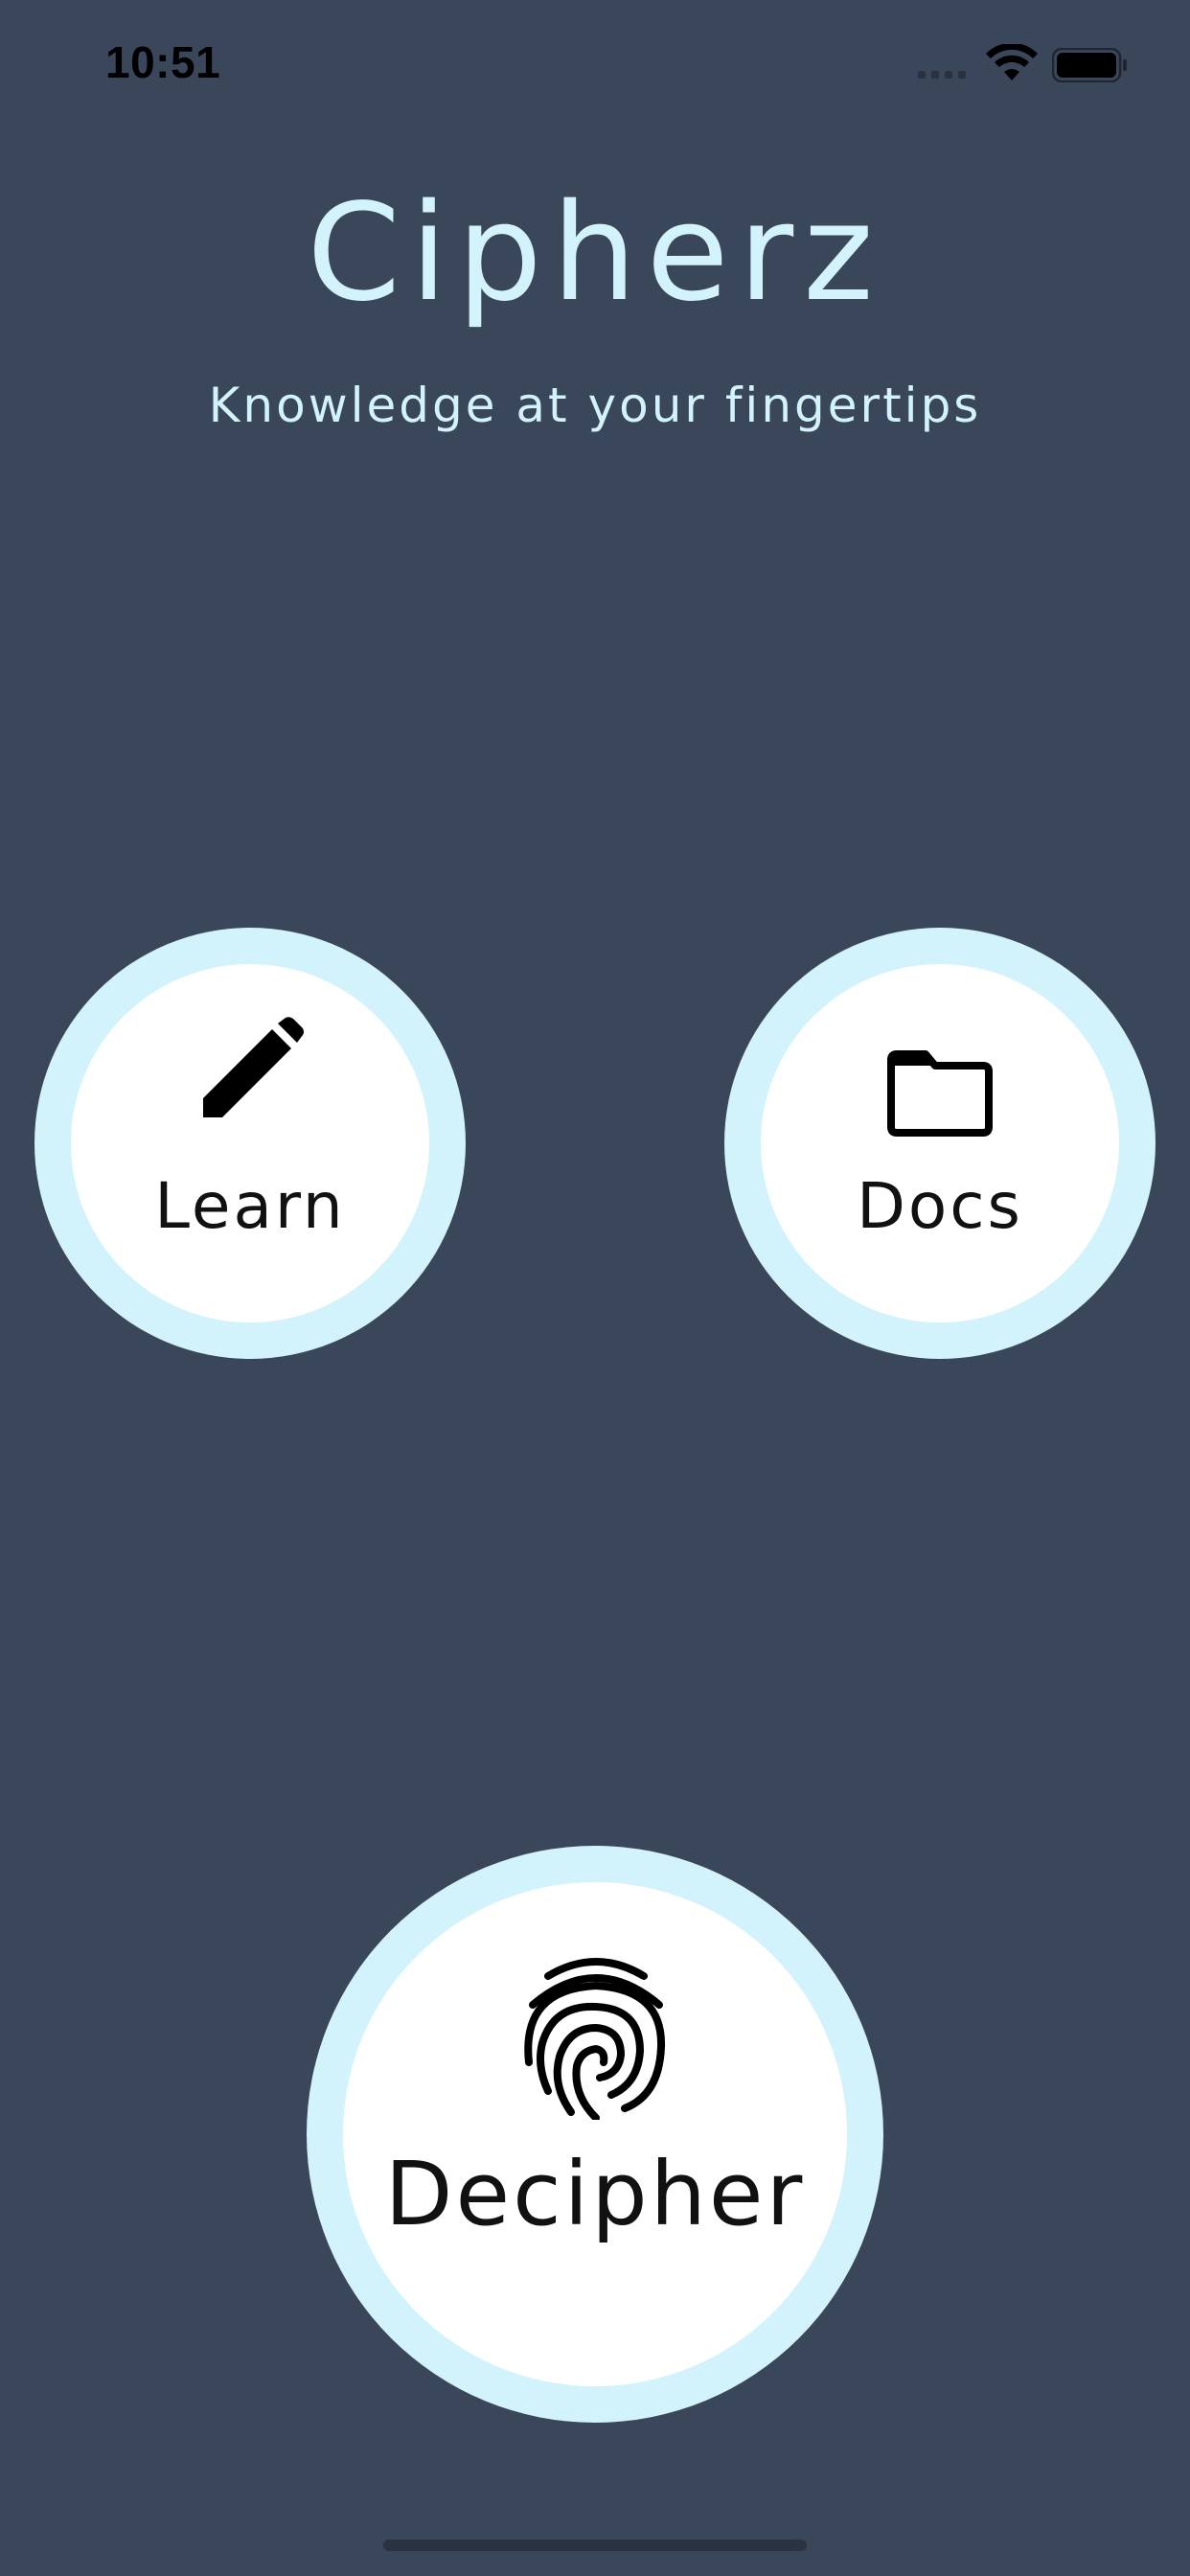  Describe the element at coordinates (595, 2545) in the screenshot. I see `home-indicator` at that location.